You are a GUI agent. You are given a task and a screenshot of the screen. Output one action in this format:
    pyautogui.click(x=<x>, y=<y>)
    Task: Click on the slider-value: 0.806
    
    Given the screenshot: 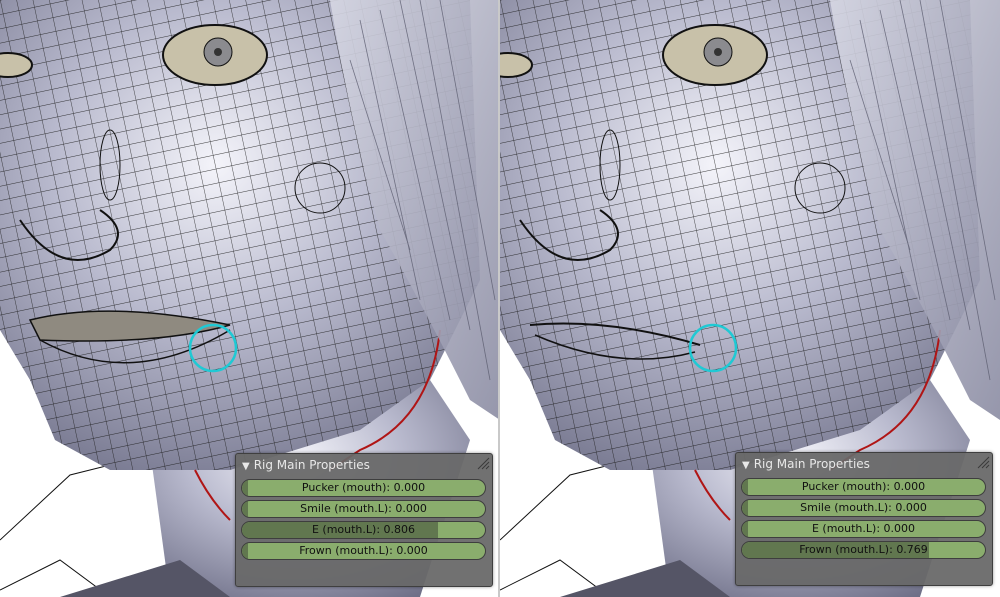 What is the action you would take?
    pyautogui.click(x=399, y=529)
    